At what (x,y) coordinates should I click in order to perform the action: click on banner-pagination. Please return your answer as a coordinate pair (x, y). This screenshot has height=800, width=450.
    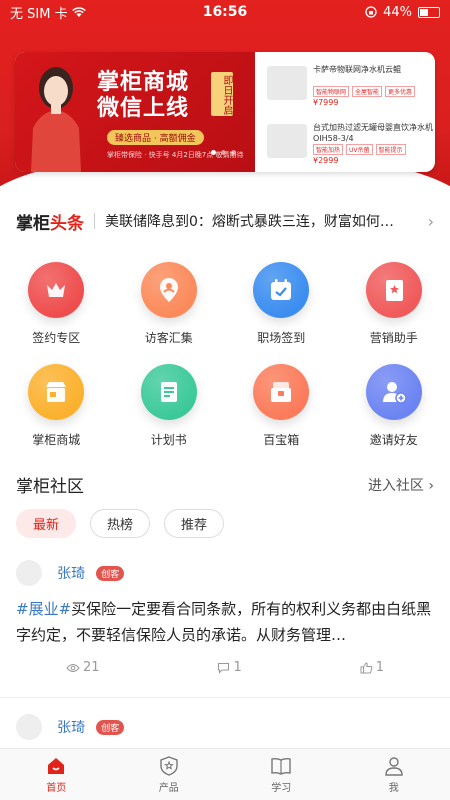
    Looking at the image, I should click on (223, 152).